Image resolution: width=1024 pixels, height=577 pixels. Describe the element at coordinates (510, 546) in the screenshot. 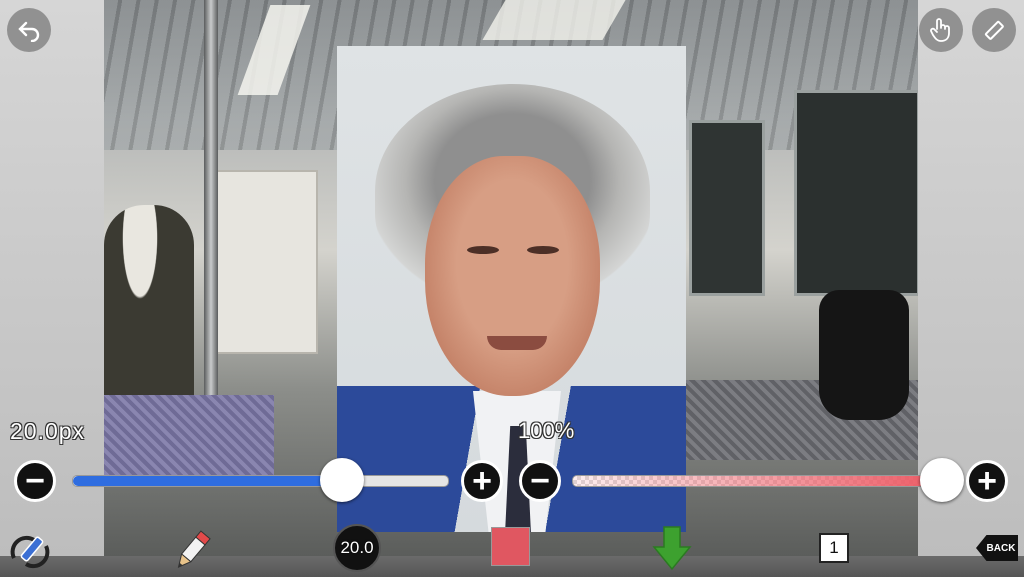

I see `color-swatch-button` at that location.